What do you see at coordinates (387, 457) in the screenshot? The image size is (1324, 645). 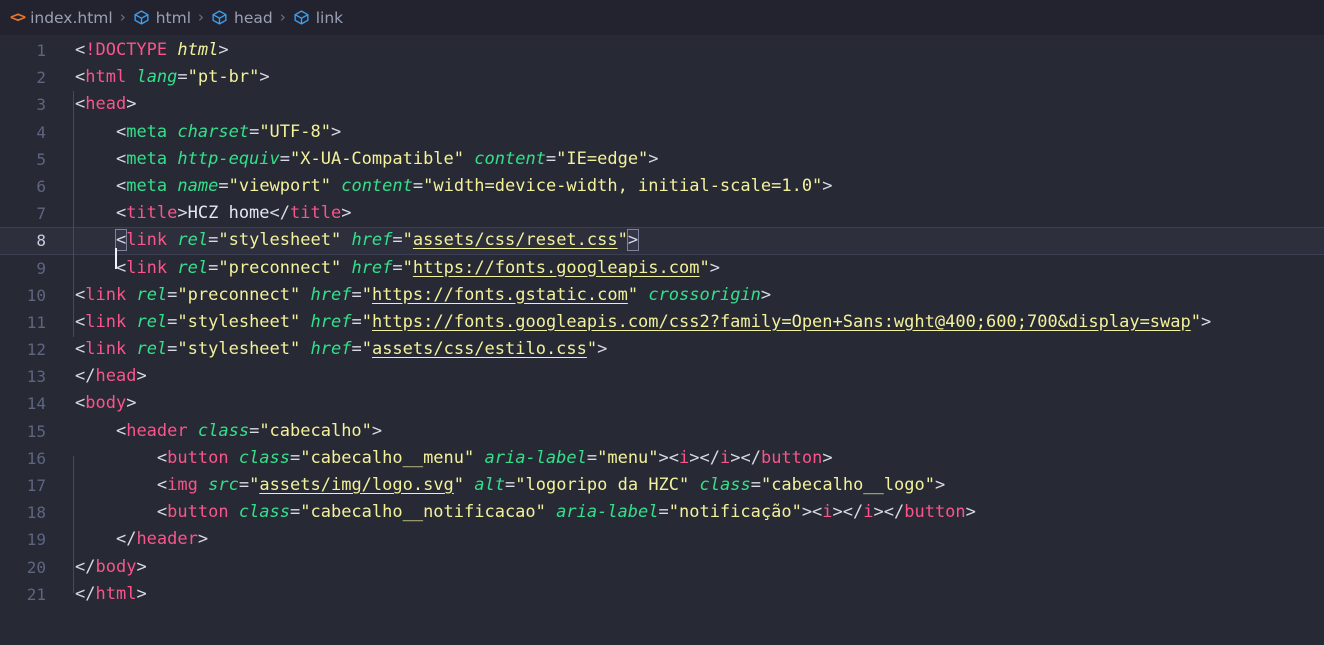 I see `token-string: "cabecalho__menu"` at bounding box center [387, 457].